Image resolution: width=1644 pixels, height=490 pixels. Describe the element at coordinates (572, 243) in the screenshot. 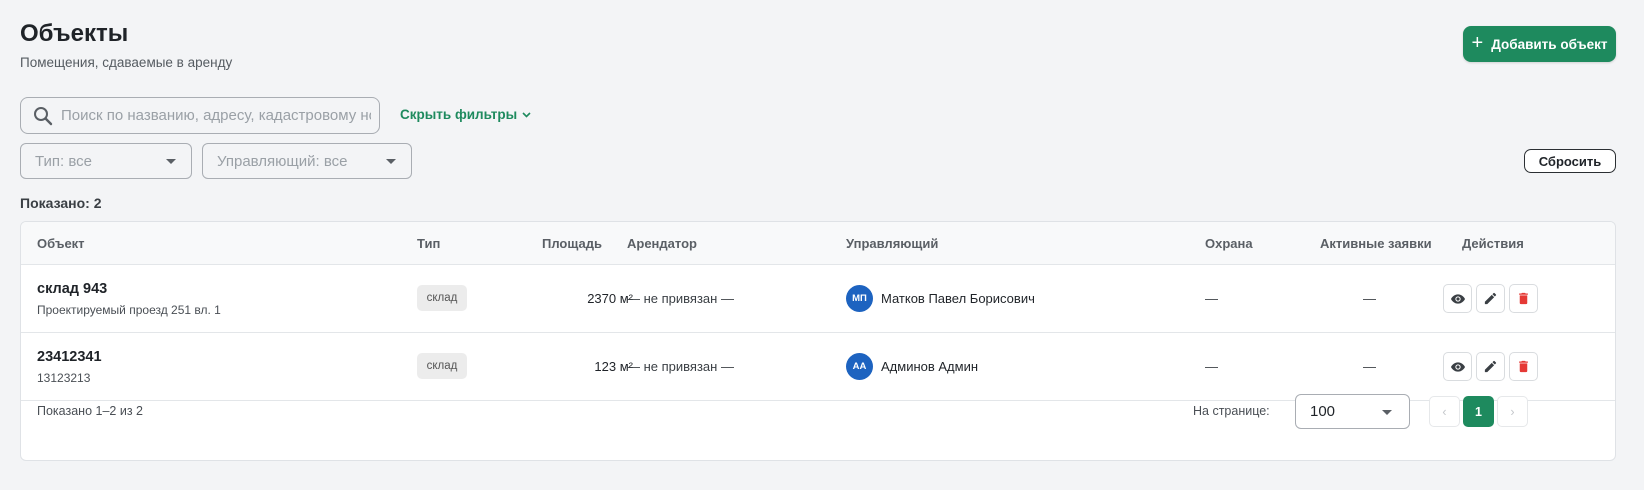

I see `column-header-area: Площадь` at that location.